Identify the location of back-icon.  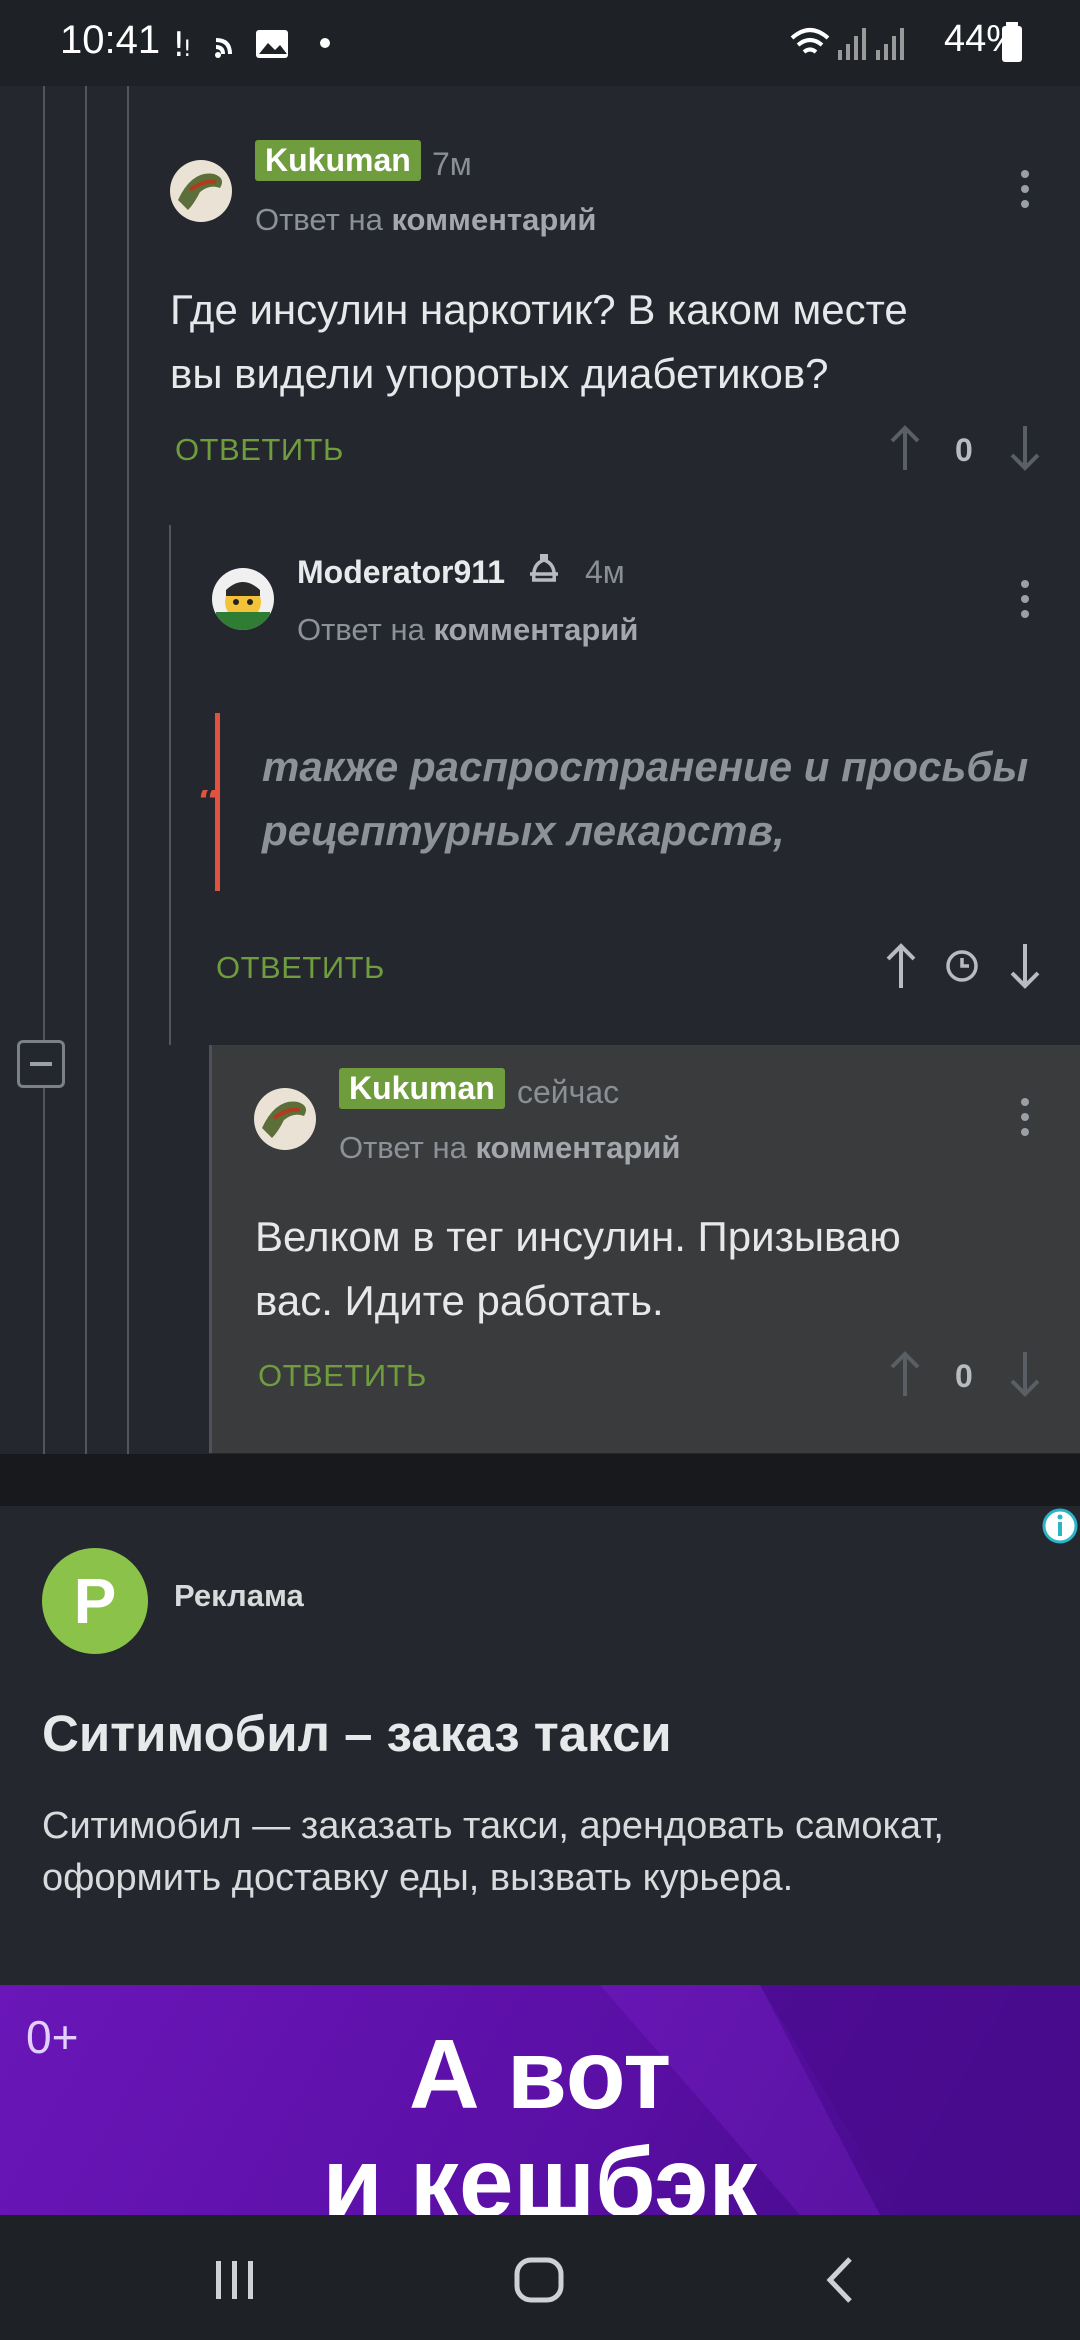
(840, 2280).